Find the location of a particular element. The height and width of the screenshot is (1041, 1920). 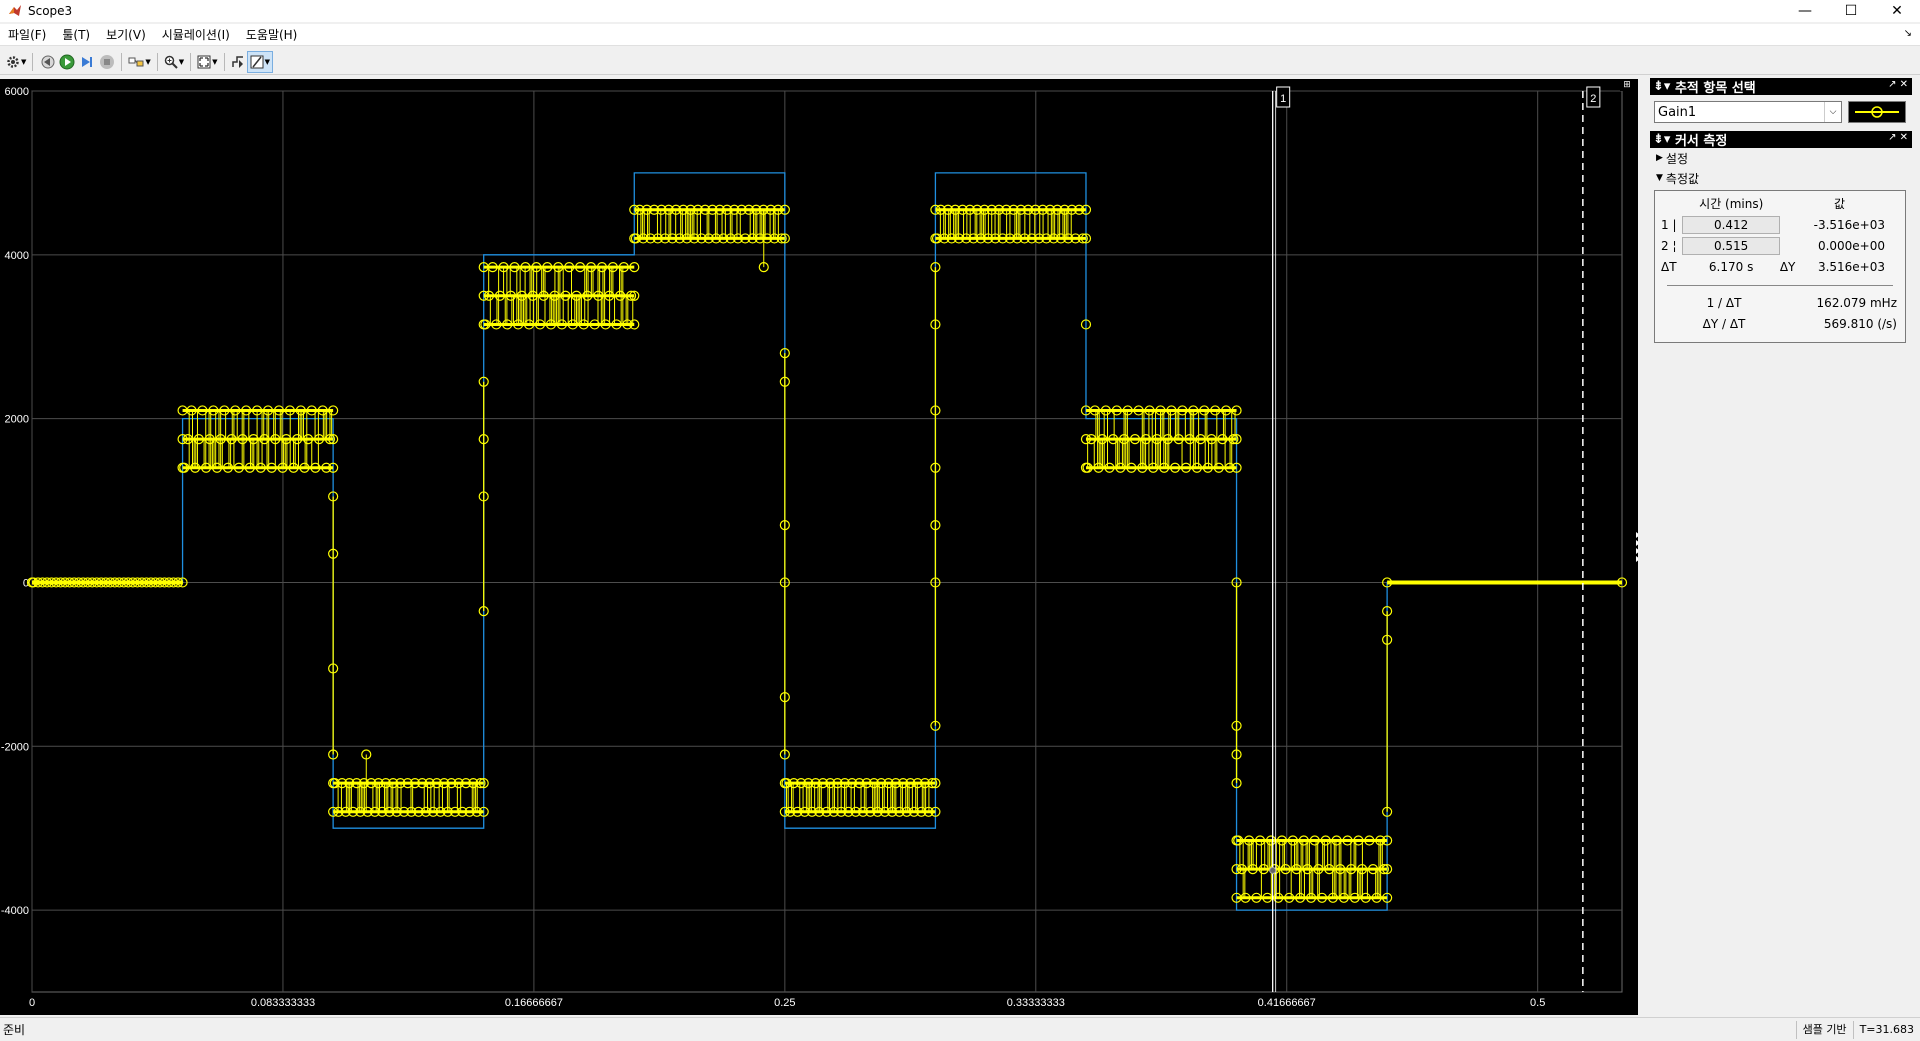

step-forward-icon is located at coordinates (87, 61).